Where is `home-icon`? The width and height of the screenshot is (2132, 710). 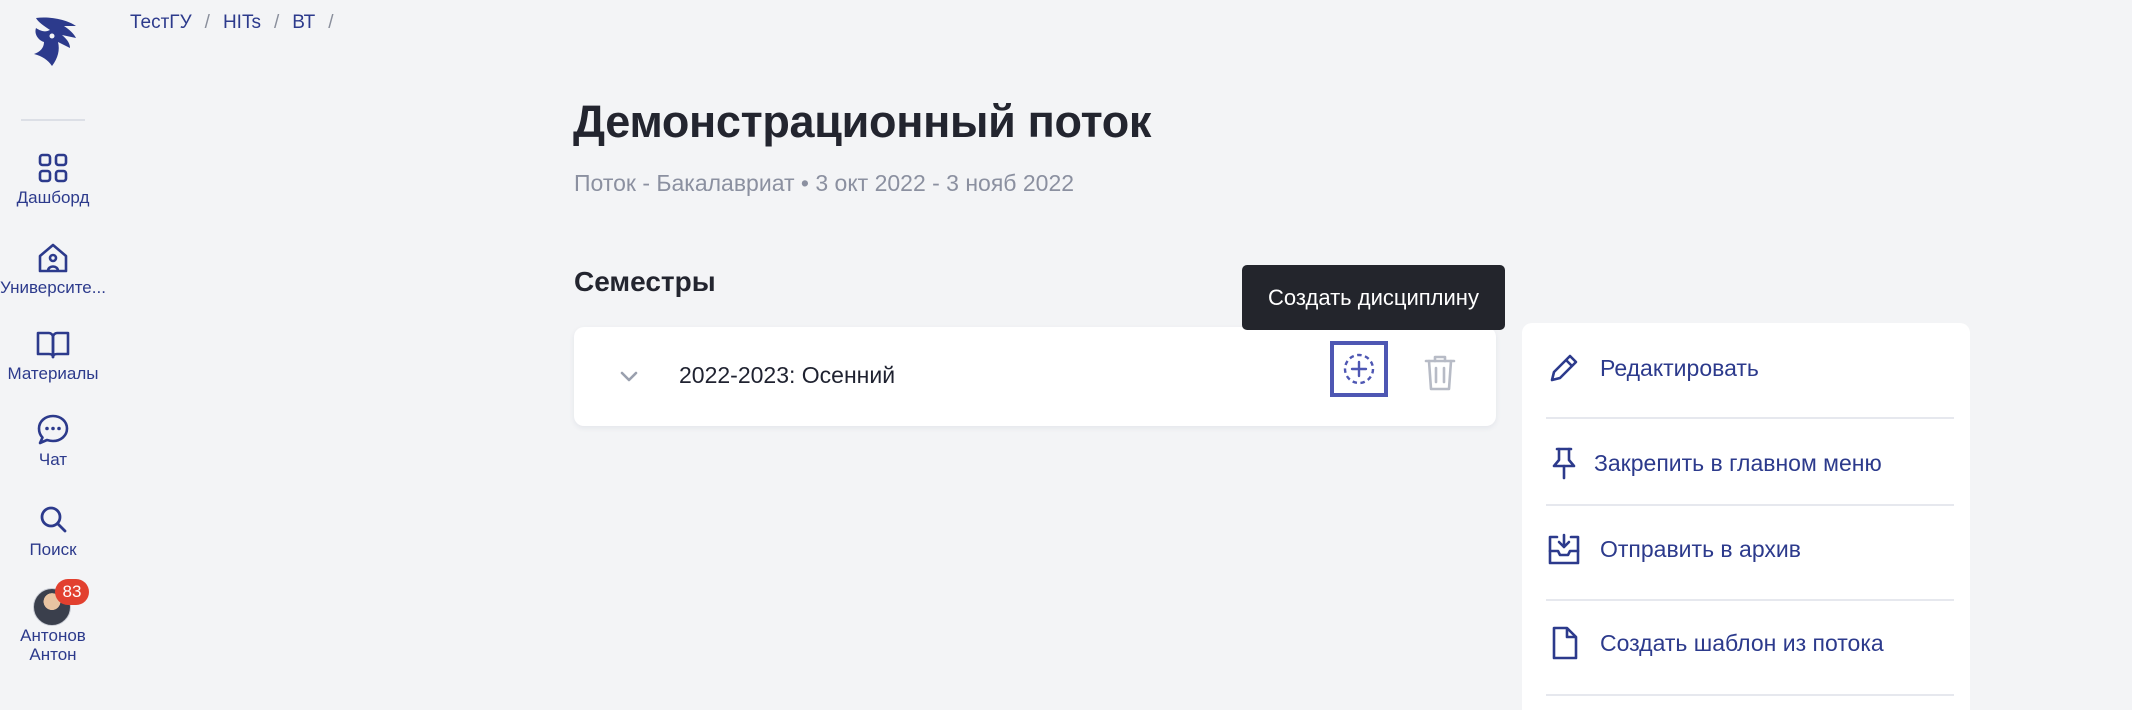
home-icon is located at coordinates (53, 258).